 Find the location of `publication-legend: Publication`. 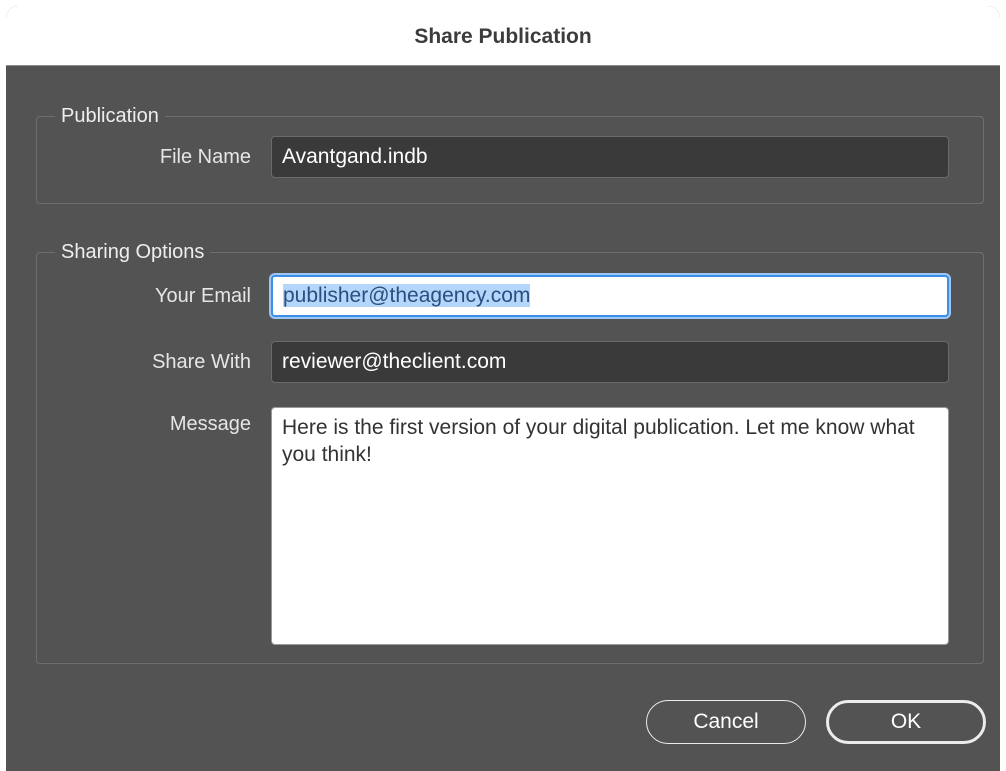

publication-legend: Publication is located at coordinates (110, 116).